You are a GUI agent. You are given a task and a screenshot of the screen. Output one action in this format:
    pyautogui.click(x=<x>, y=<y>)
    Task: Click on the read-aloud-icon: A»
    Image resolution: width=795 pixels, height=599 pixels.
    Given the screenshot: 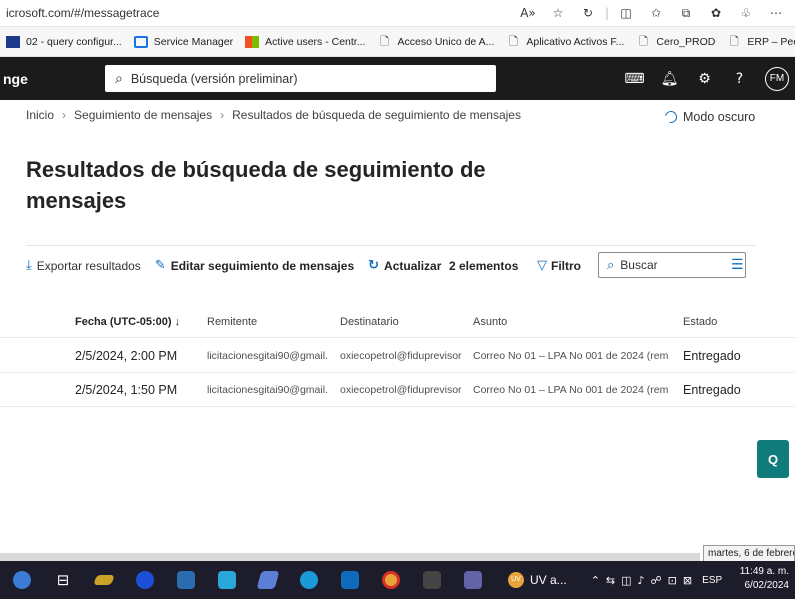 What is the action you would take?
    pyautogui.click(x=528, y=13)
    